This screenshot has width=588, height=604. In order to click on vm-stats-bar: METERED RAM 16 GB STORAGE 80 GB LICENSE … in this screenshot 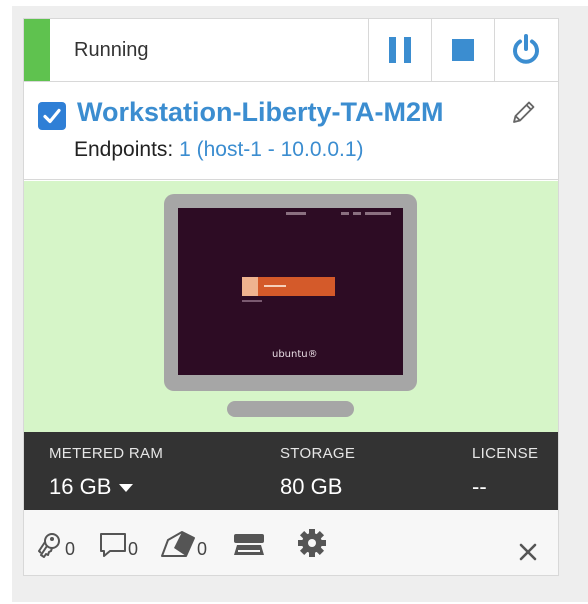, I will do `click(291, 471)`.